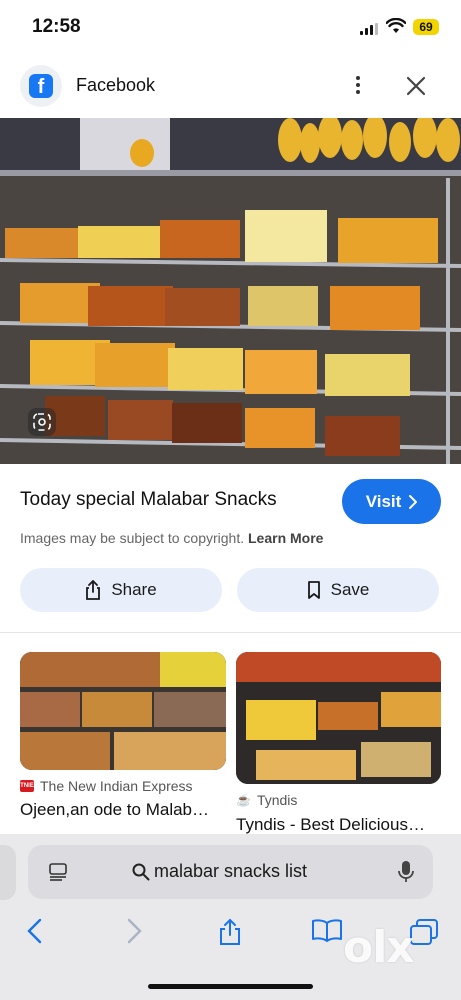 The height and width of the screenshot is (1000, 461). Describe the element at coordinates (426, 27) in the screenshot. I see `battery-indicator: 69` at that location.